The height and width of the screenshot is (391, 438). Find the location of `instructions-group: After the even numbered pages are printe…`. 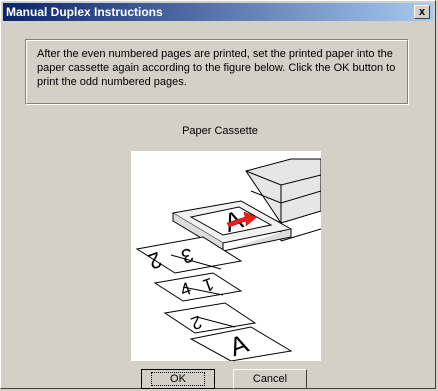

instructions-group: After the even numbered pages are printe… is located at coordinates (217, 72).